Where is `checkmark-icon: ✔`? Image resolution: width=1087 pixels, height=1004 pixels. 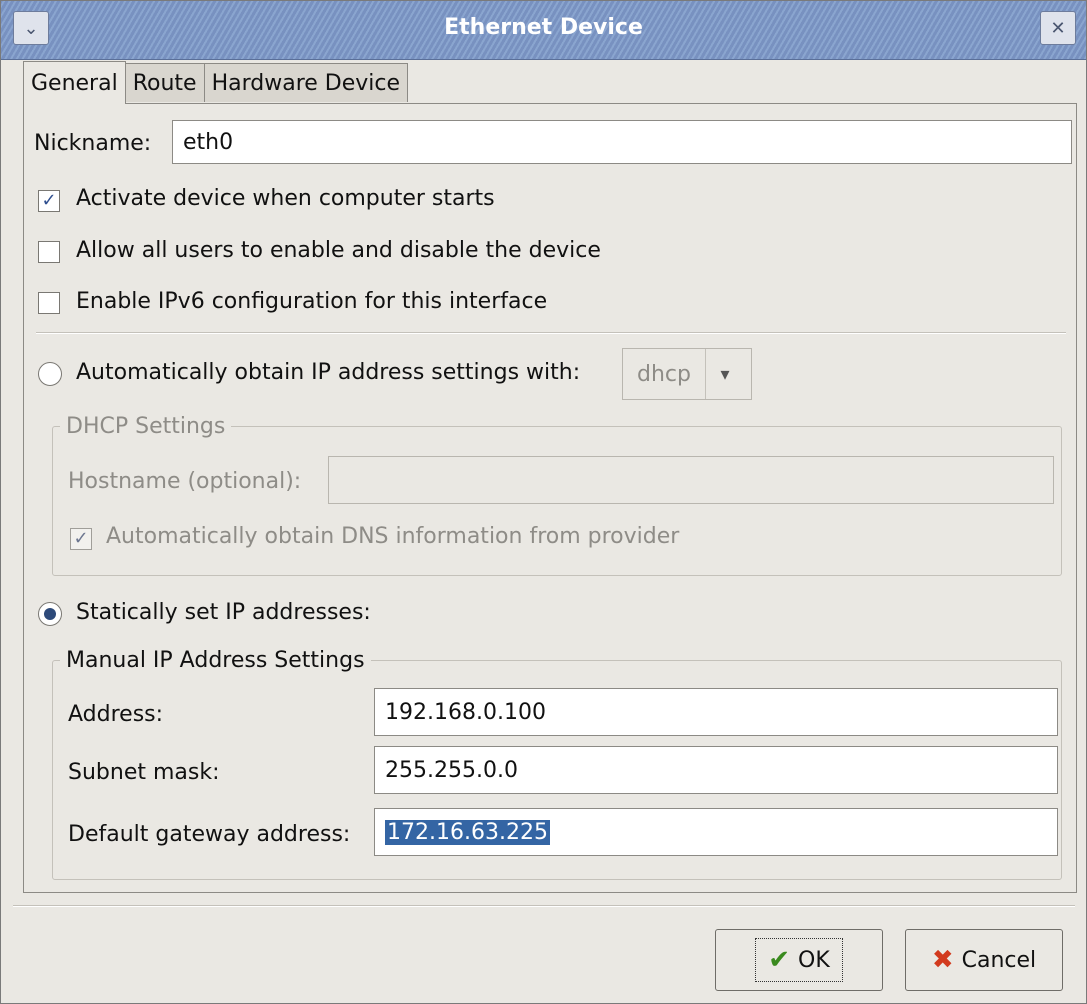
checkmark-icon: ✔ is located at coordinates (779, 960).